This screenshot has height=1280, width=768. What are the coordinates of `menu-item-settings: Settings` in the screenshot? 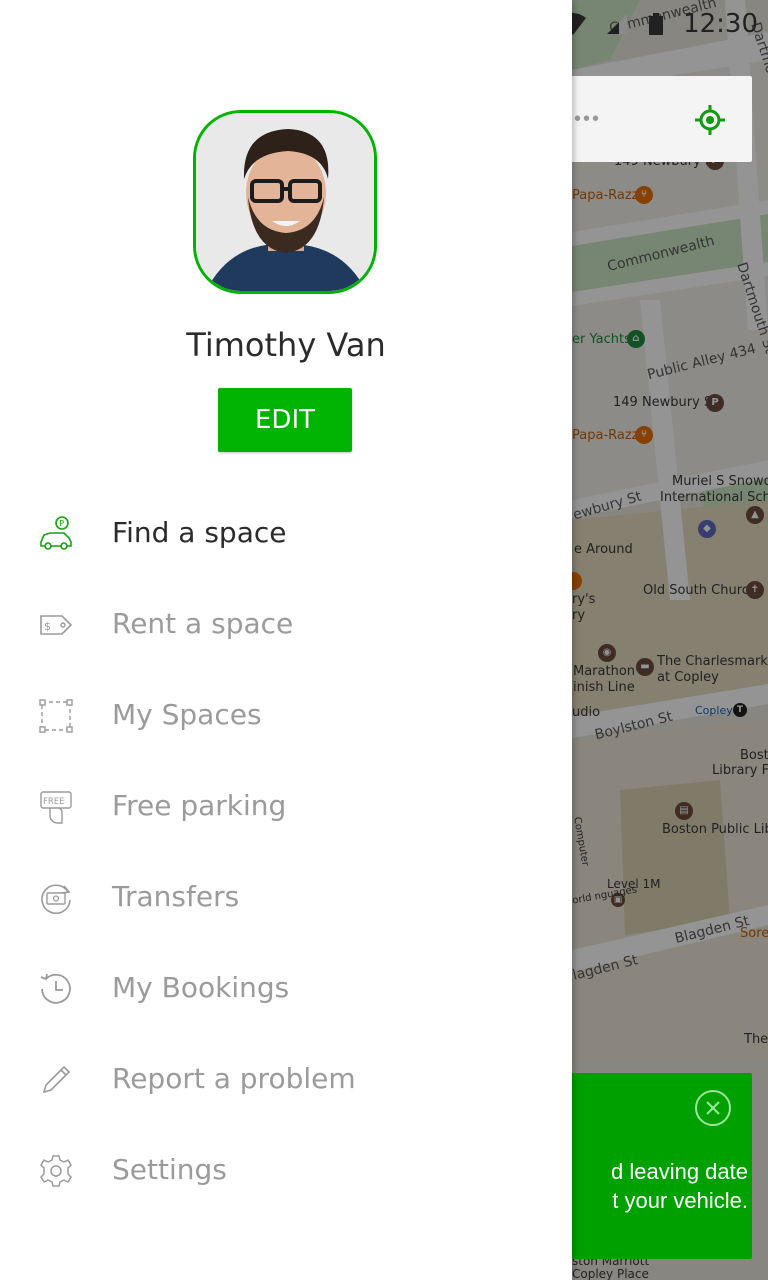 It's located at (286, 1171).